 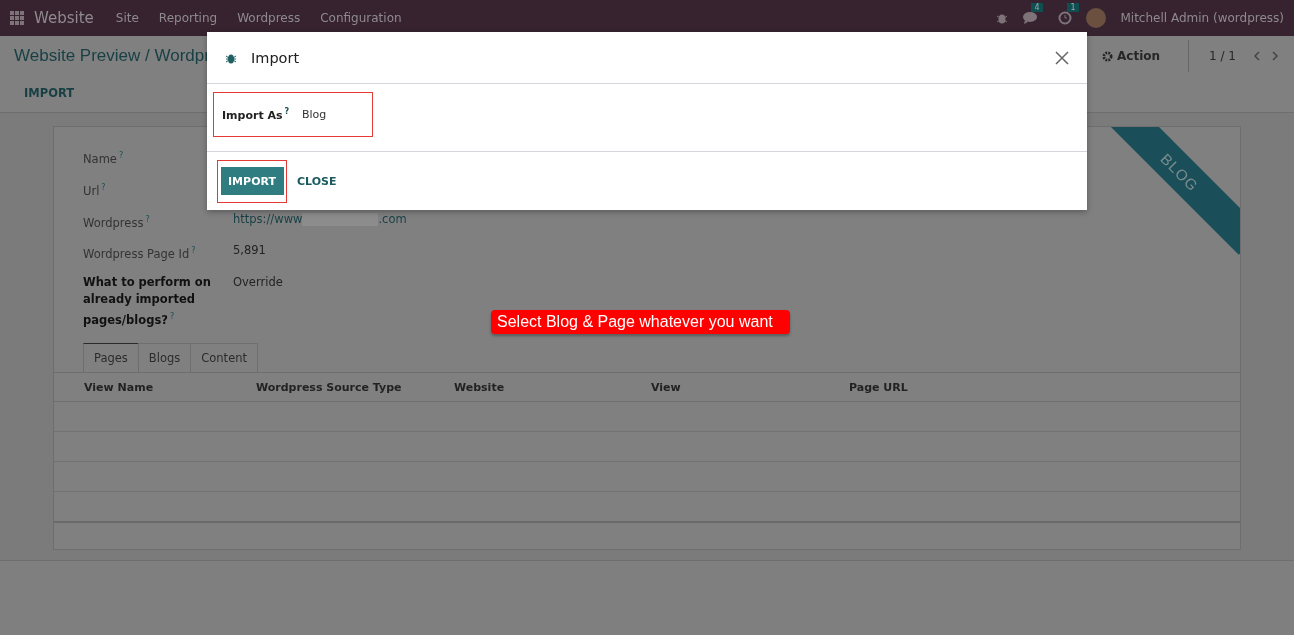 I want to click on apps-grid-icon, so click(x=17, y=18).